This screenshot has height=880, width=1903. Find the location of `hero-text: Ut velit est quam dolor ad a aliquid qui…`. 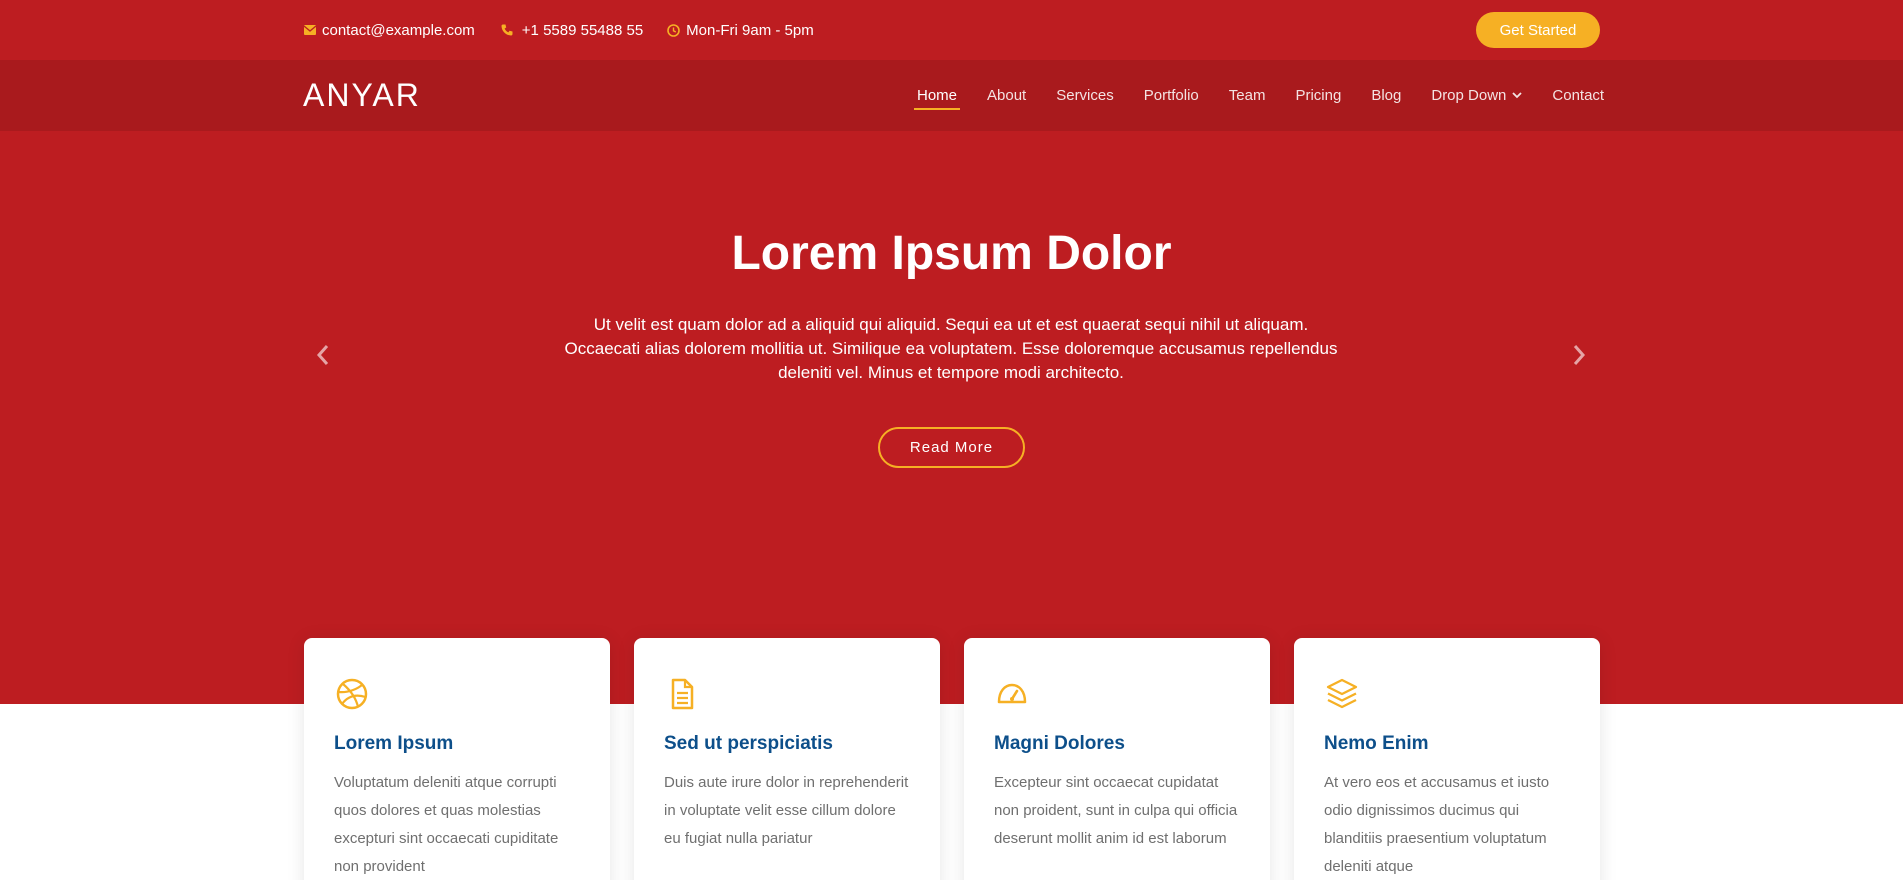

hero-text: Ut velit est quam dolor ad a aliquid qui… is located at coordinates (951, 348).